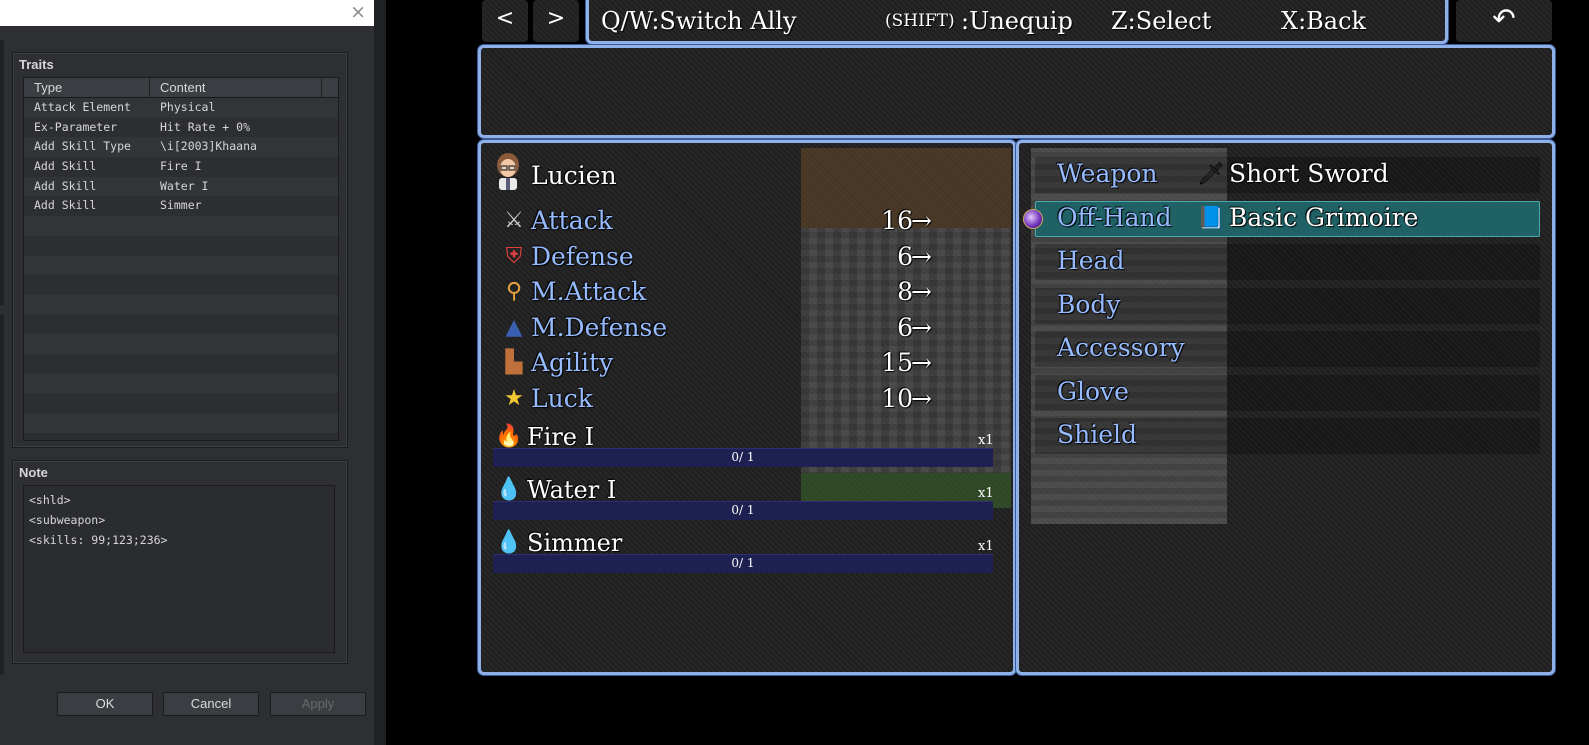 The image size is (1589, 745). What do you see at coordinates (50, 500) in the screenshot?
I see `note-line: <shld>` at bounding box center [50, 500].